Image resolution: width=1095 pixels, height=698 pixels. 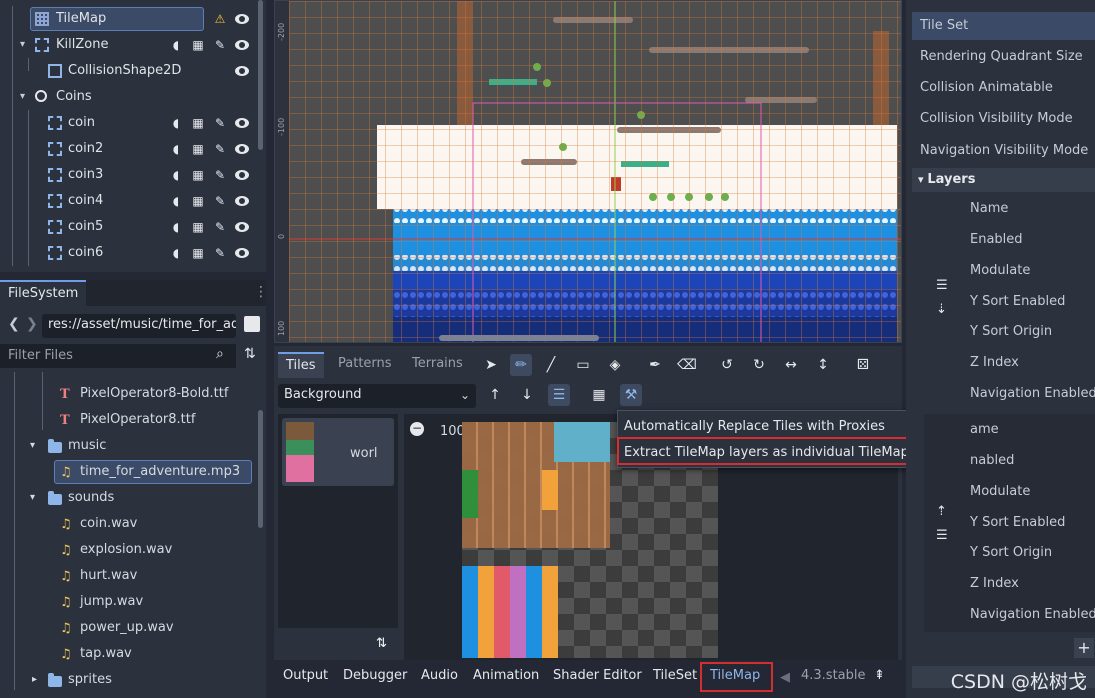 I want to click on tree-node-coin4: coin4 ◖ ▦ ✎, so click(x=129, y=201).